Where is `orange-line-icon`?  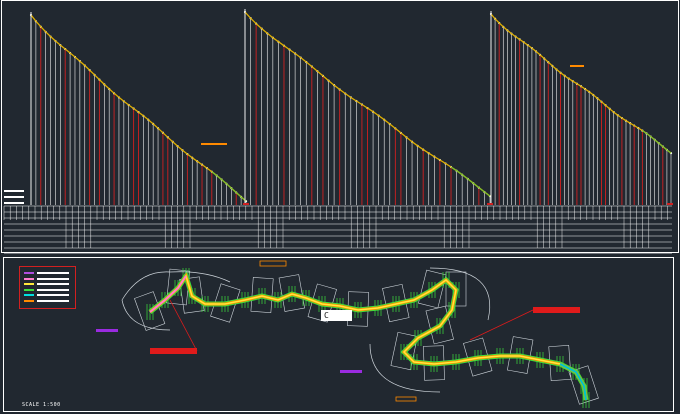
orange-line-icon is located at coordinates (29, 300).